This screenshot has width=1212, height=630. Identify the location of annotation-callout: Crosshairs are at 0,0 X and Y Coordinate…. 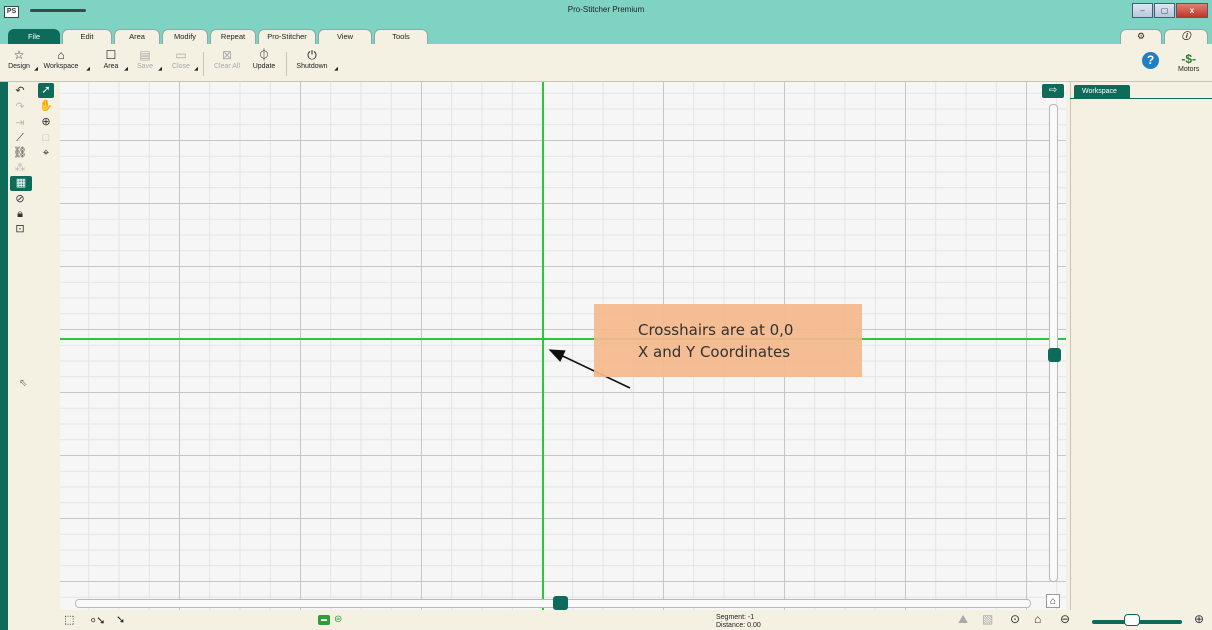
(728, 340).